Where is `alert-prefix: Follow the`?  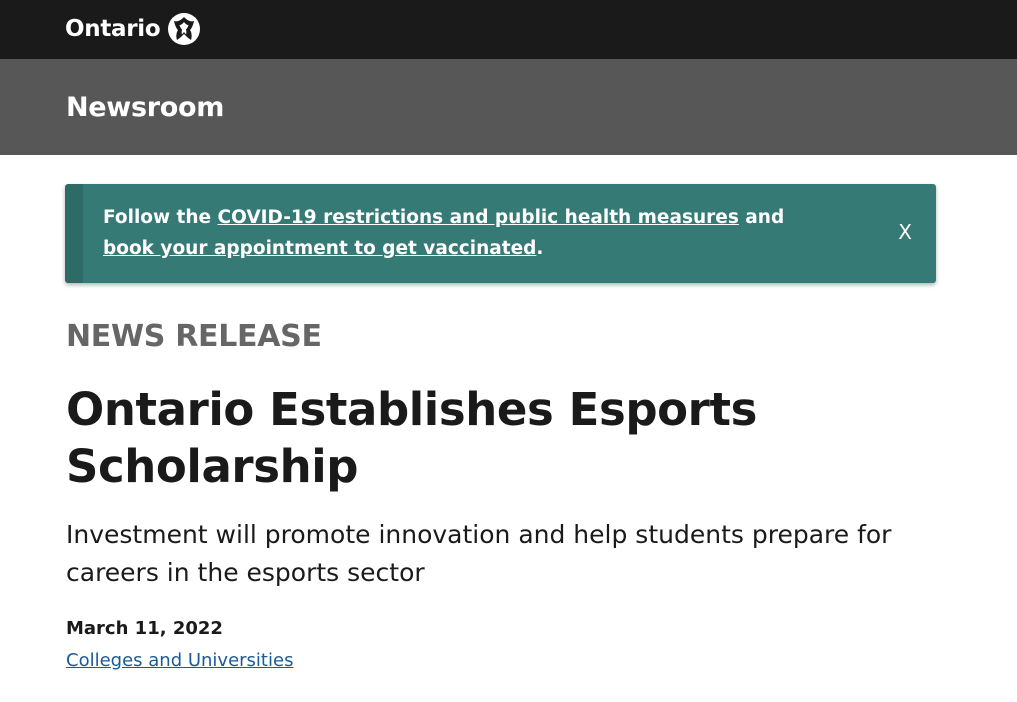
alert-prefix: Follow the is located at coordinates (160, 217).